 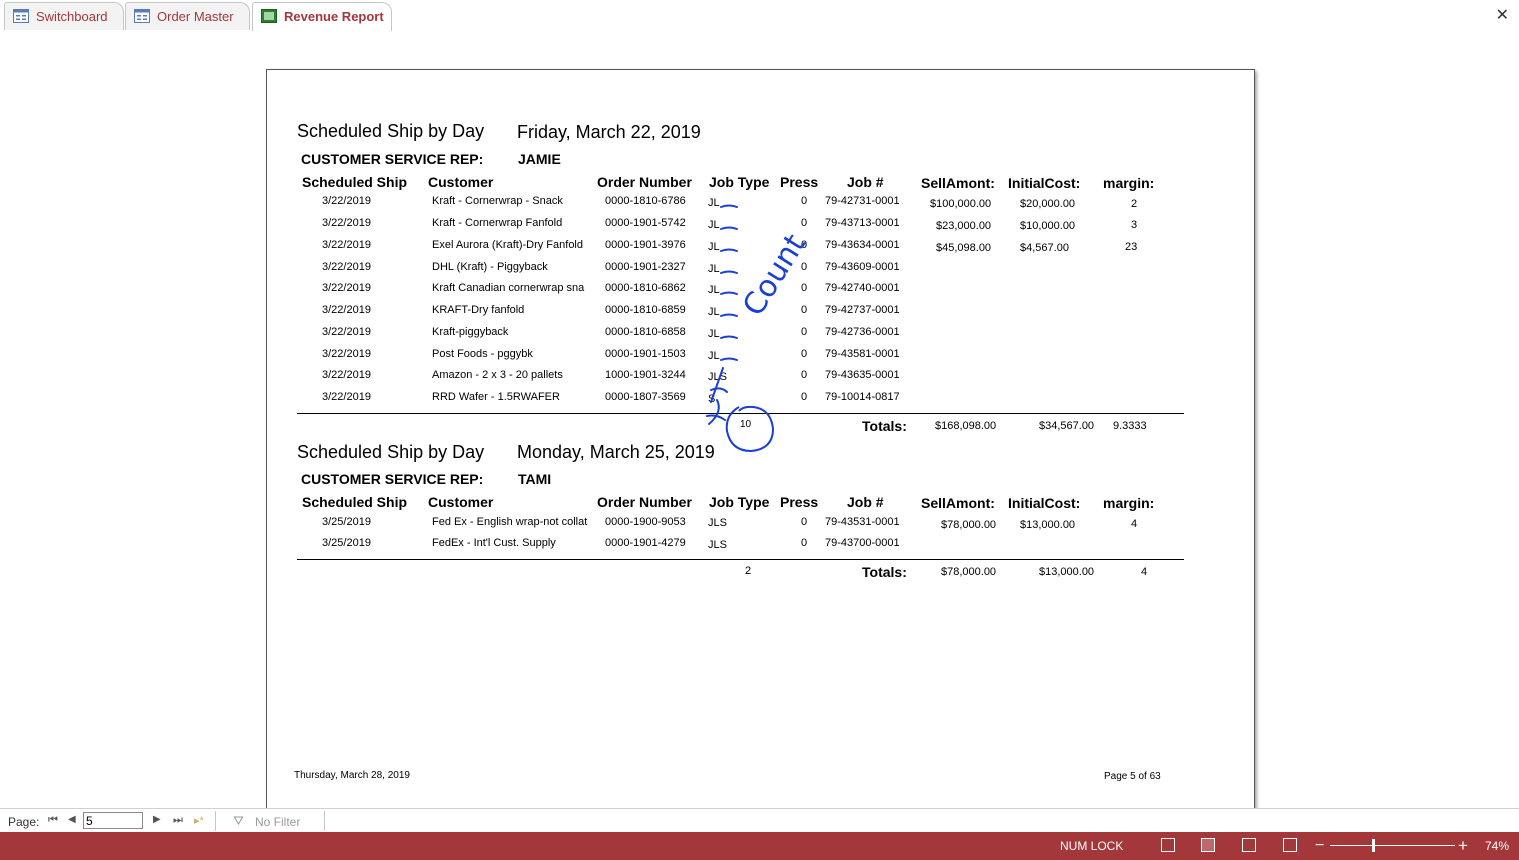 What do you see at coordinates (53, 820) in the screenshot?
I see `first-page-icon: ⏮` at bounding box center [53, 820].